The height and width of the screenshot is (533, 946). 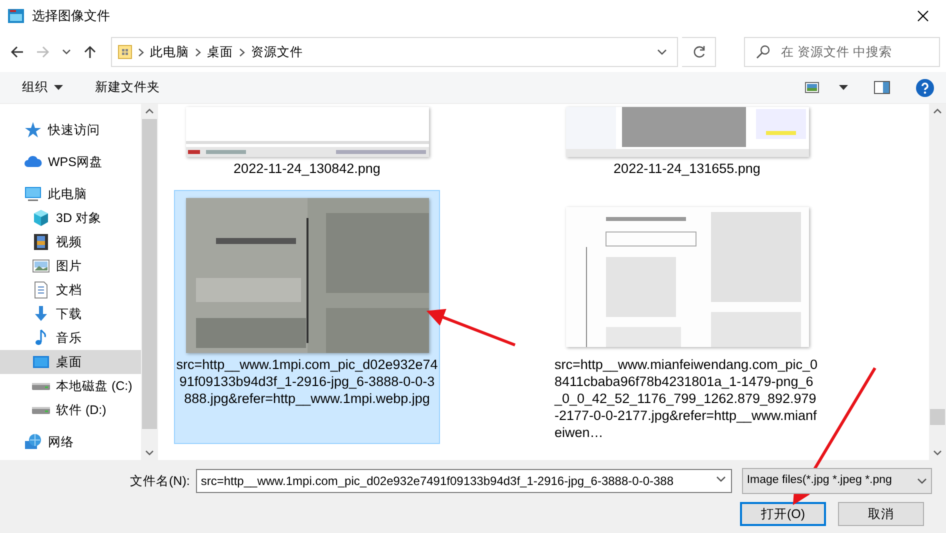 What do you see at coordinates (41, 362) in the screenshot?
I see `desktop-icon` at bounding box center [41, 362].